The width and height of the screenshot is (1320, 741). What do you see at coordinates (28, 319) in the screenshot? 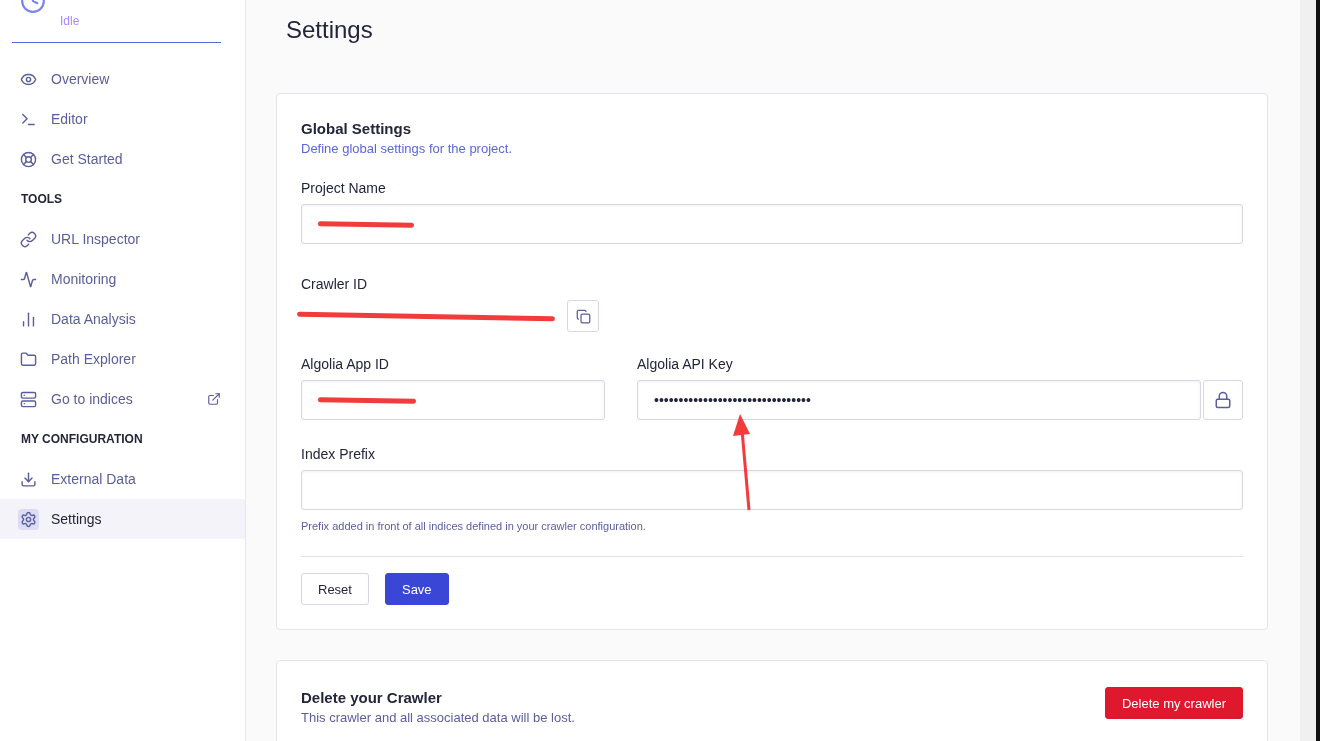
I see `bar-chart-icon` at bounding box center [28, 319].